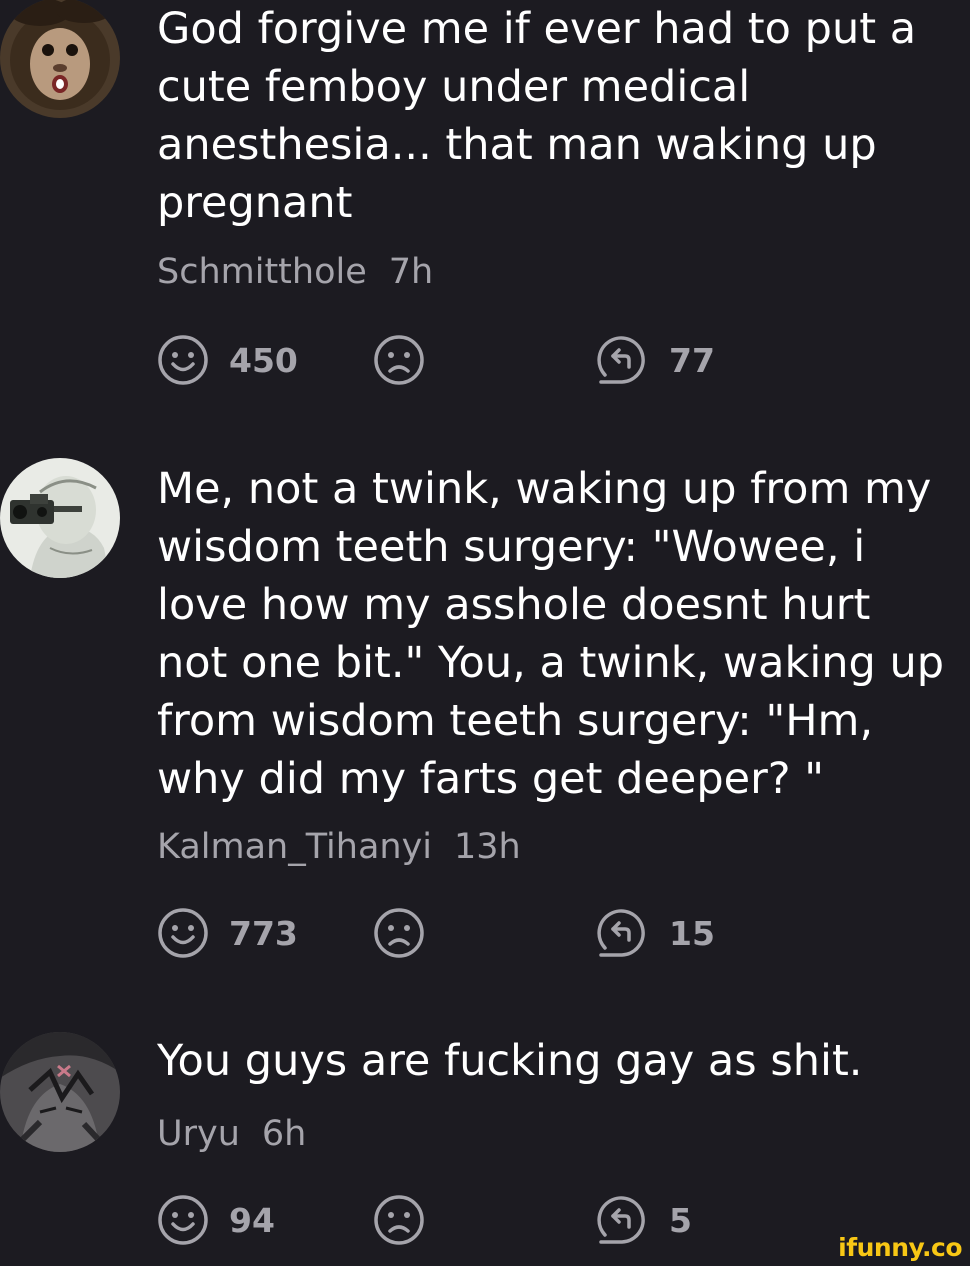 The height and width of the screenshot is (1266, 970). I want to click on comment-actions: 773 15, so click(507, 933).